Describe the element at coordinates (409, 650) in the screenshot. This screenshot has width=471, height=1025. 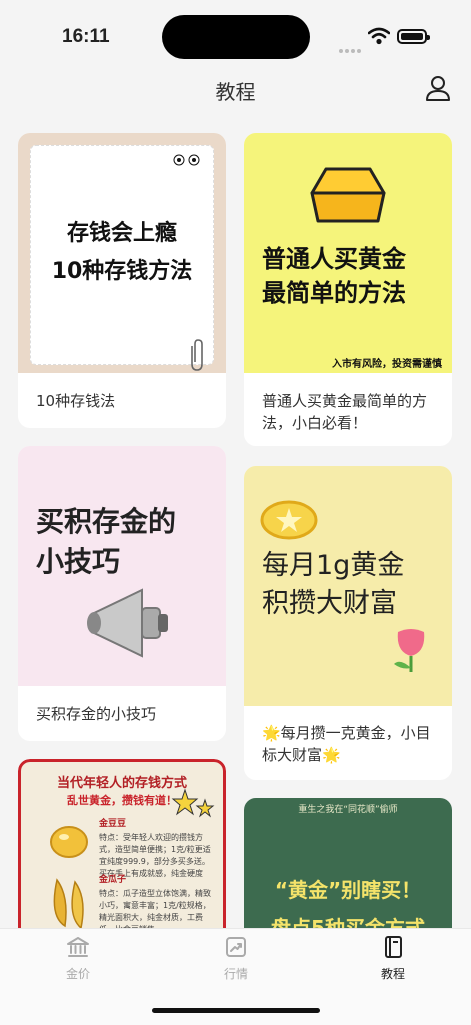
I see `tulip-icon` at that location.